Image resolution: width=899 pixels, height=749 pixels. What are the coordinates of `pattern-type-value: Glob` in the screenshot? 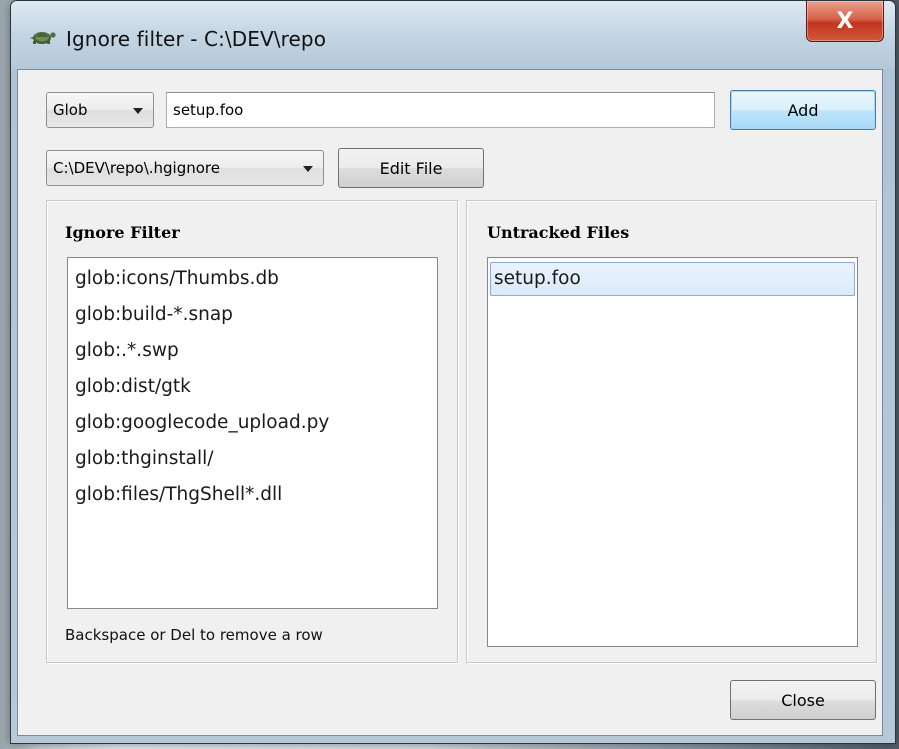 It's located at (70, 110).